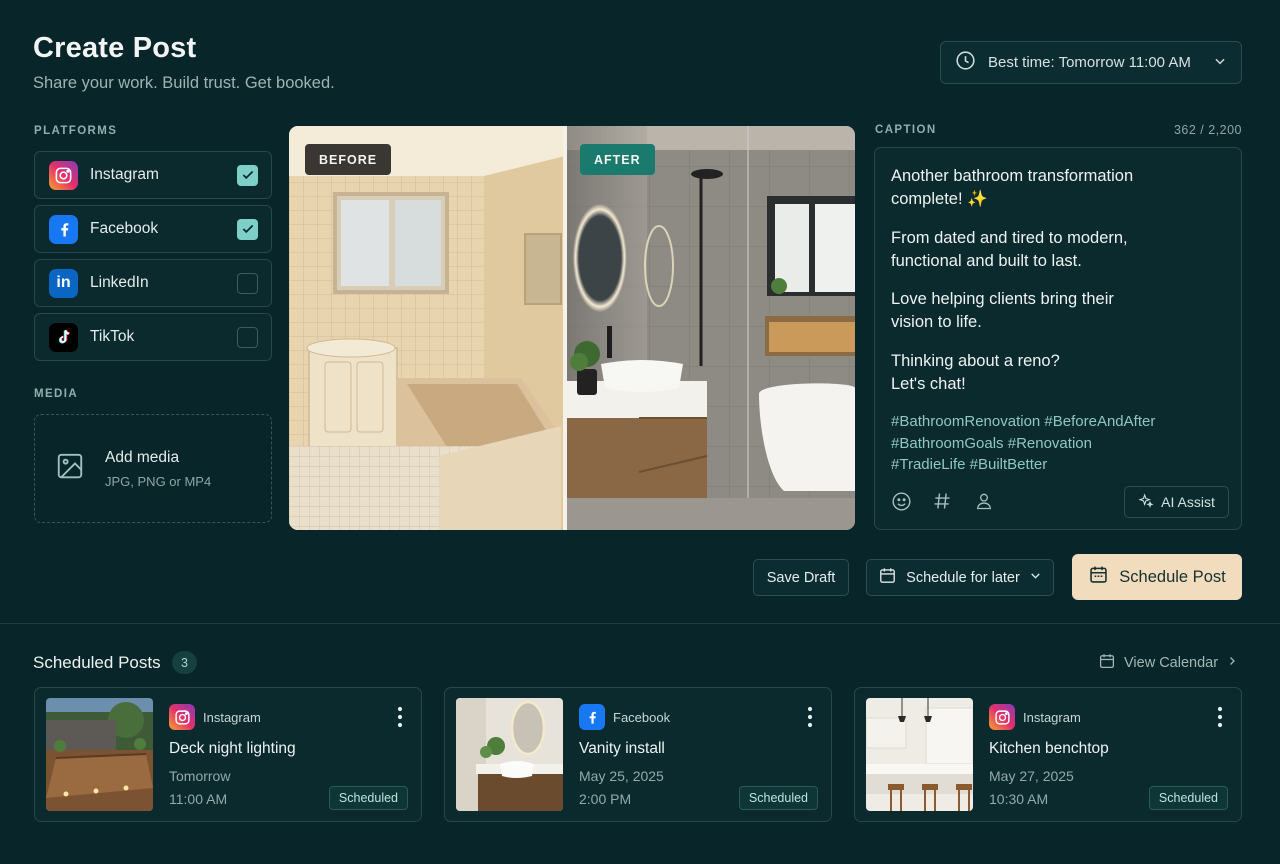 The image size is (1280, 864). I want to click on schedule-later-dropdown: Schedule for later, so click(960, 577).